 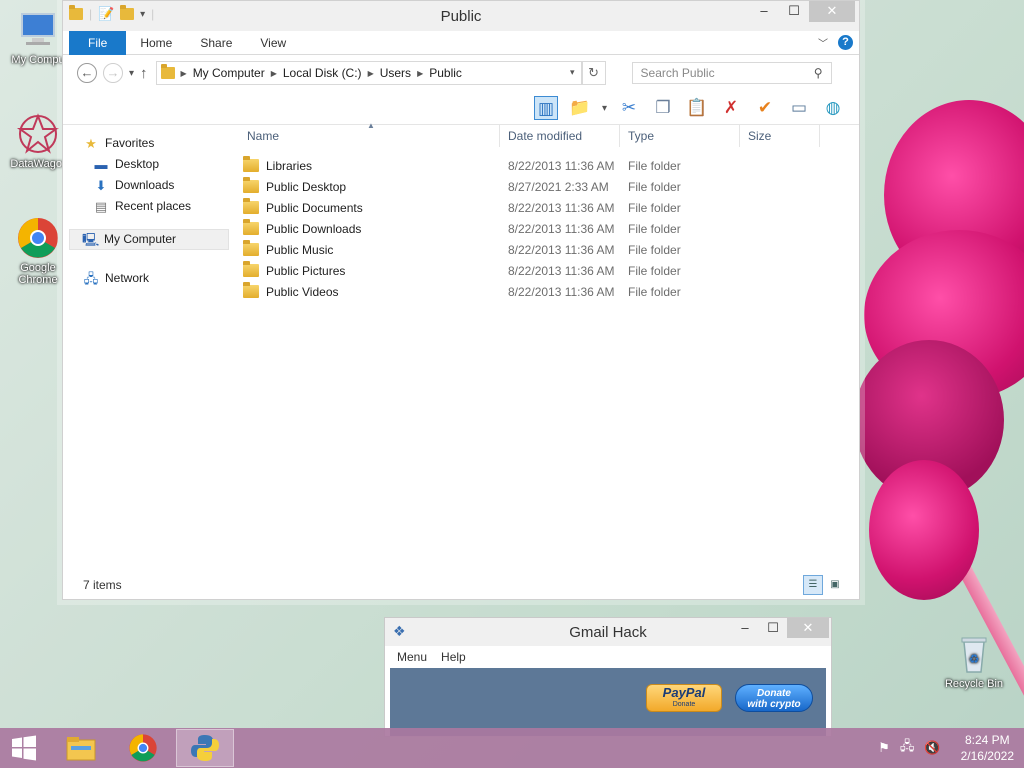 I want to click on nav-favorites: ★ Favorites, so click(x=147, y=143).